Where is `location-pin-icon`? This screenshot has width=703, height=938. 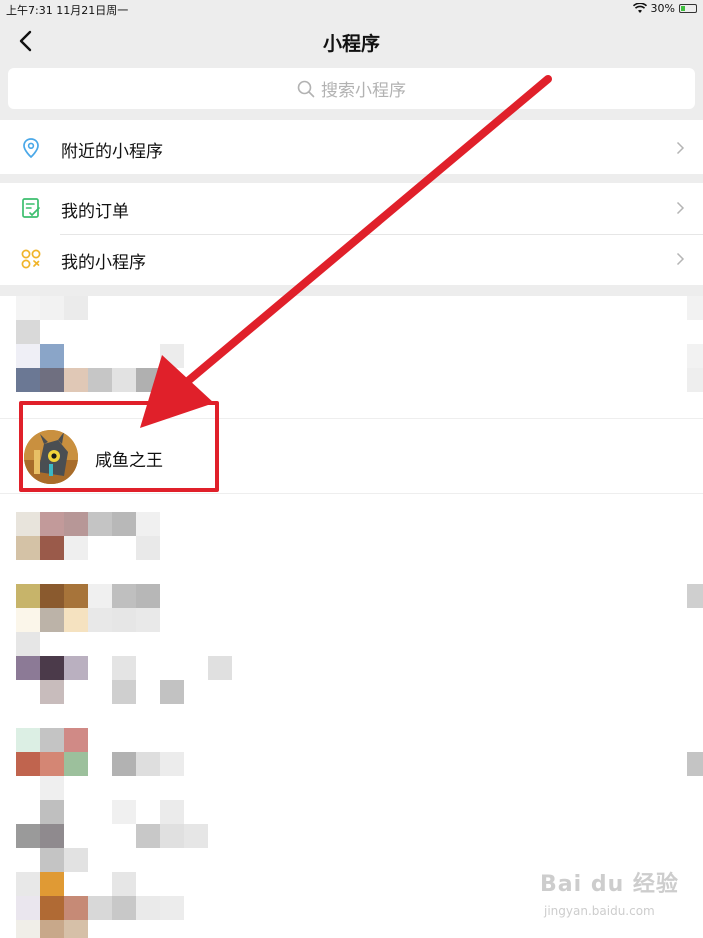
location-pin-icon is located at coordinates (31, 148).